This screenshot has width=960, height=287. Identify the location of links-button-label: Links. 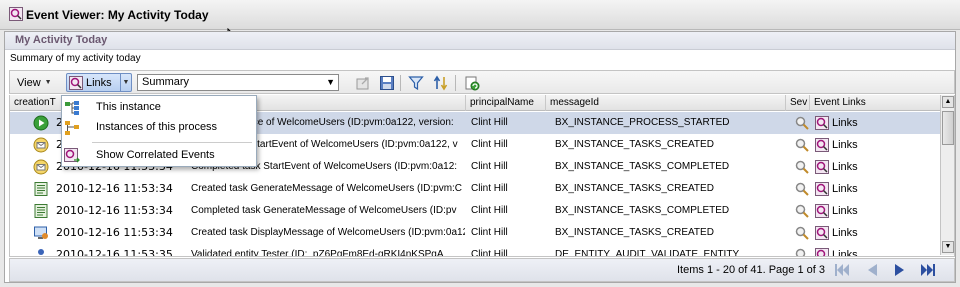
(99, 82).